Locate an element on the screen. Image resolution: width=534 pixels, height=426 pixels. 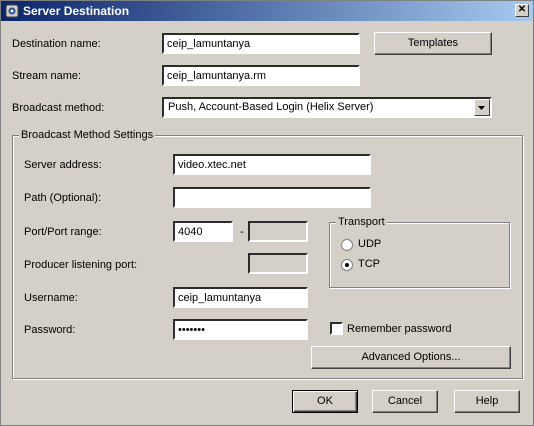
password-input: ••••••• is located at coordinates (240, 329).